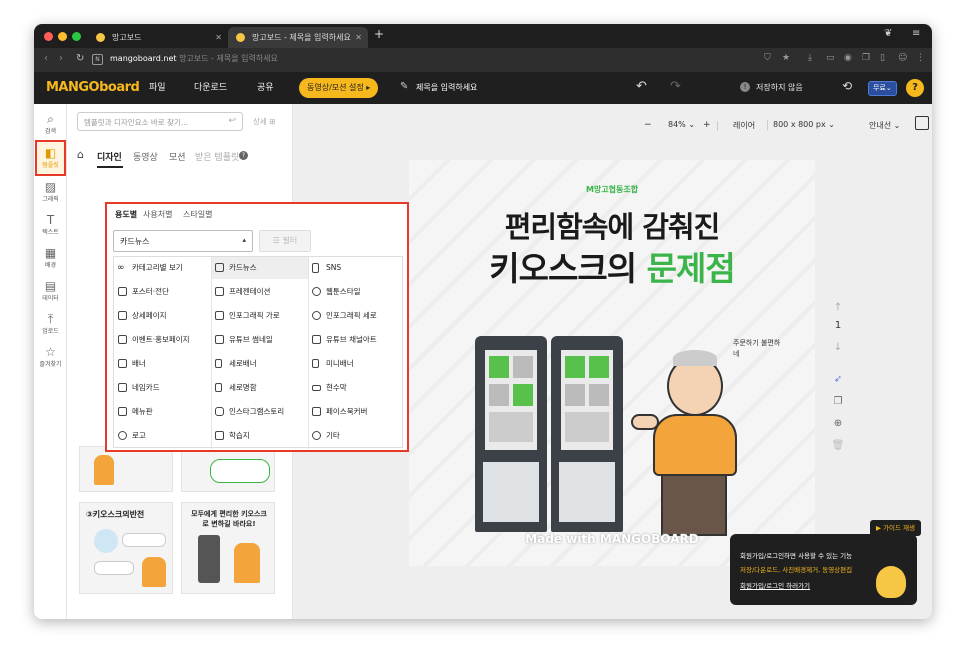 Image resolution: width=966 pixels, height=664 pixels. Describe the element at coordinates (177, 156) in the screenshot. I see `tab-motion: 모션` at that location.